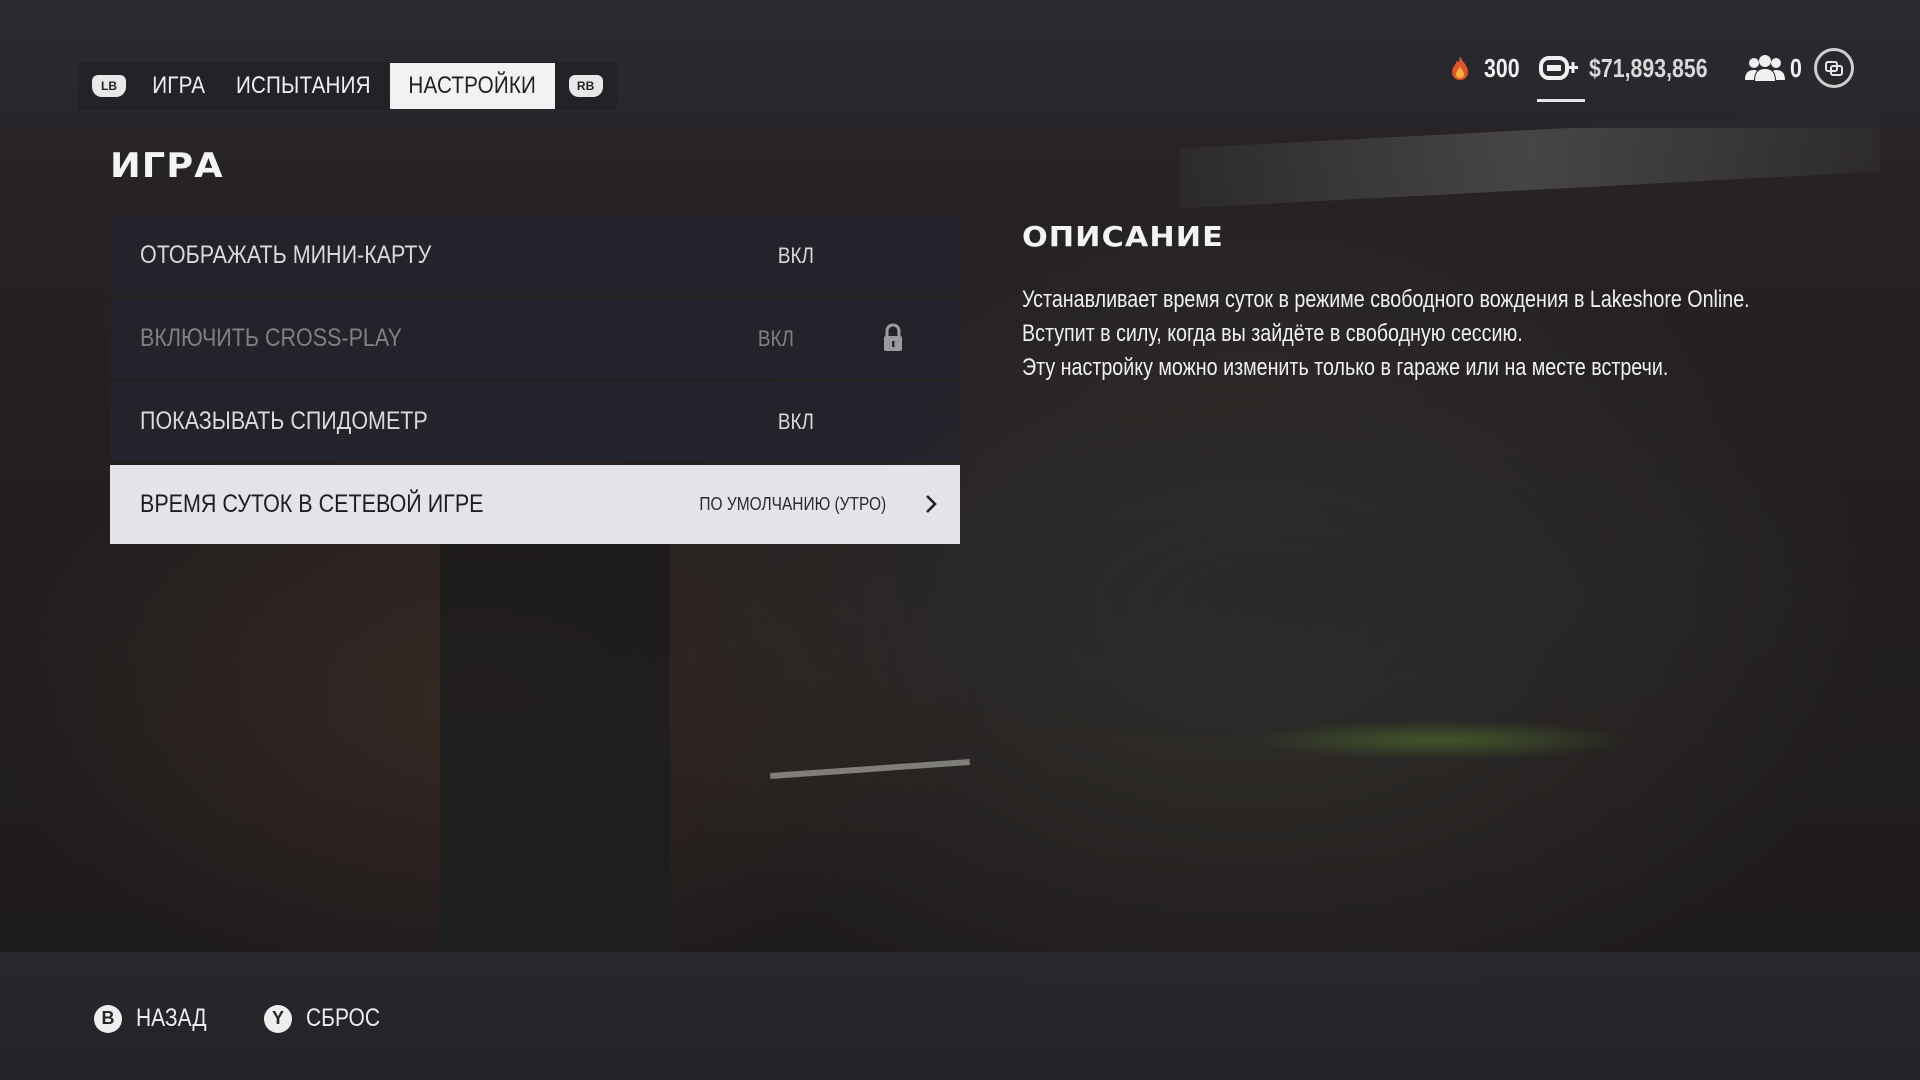 The width and height of the screenshot is (1920, 1080). I want to click on y-button-icon: Y, so click(278, 1018).